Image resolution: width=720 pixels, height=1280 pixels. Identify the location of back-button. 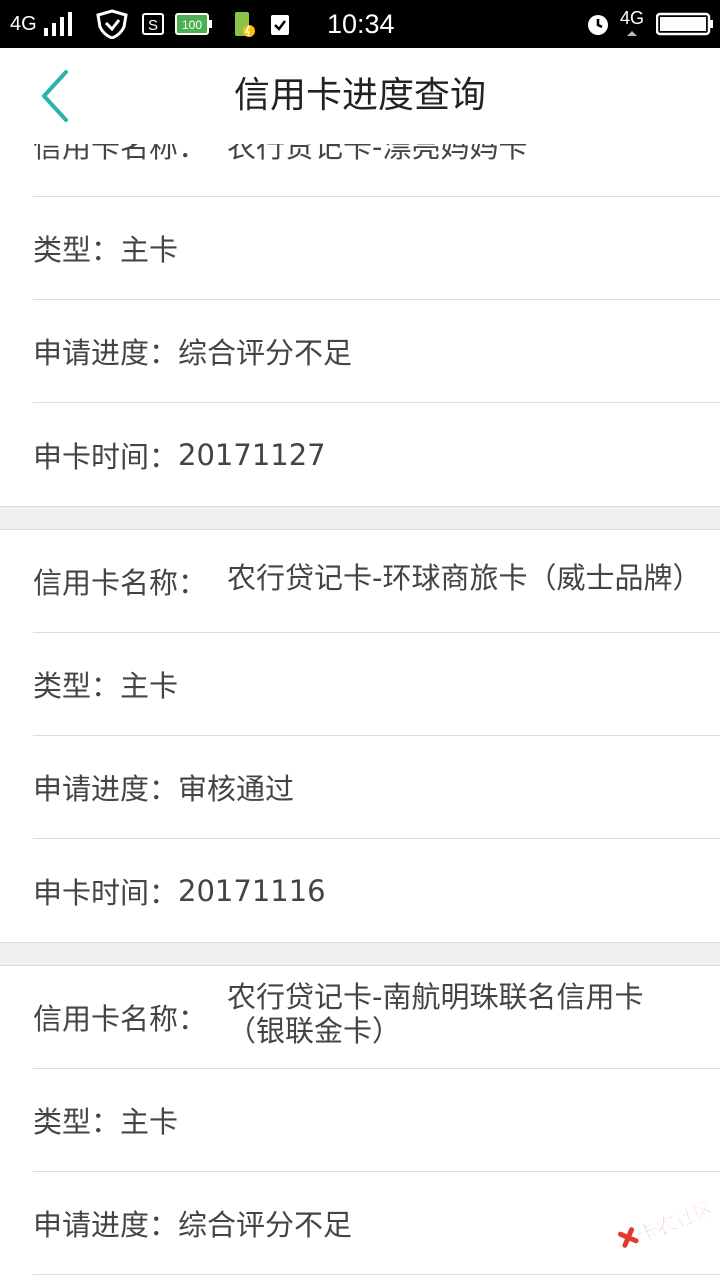
(58, 96).